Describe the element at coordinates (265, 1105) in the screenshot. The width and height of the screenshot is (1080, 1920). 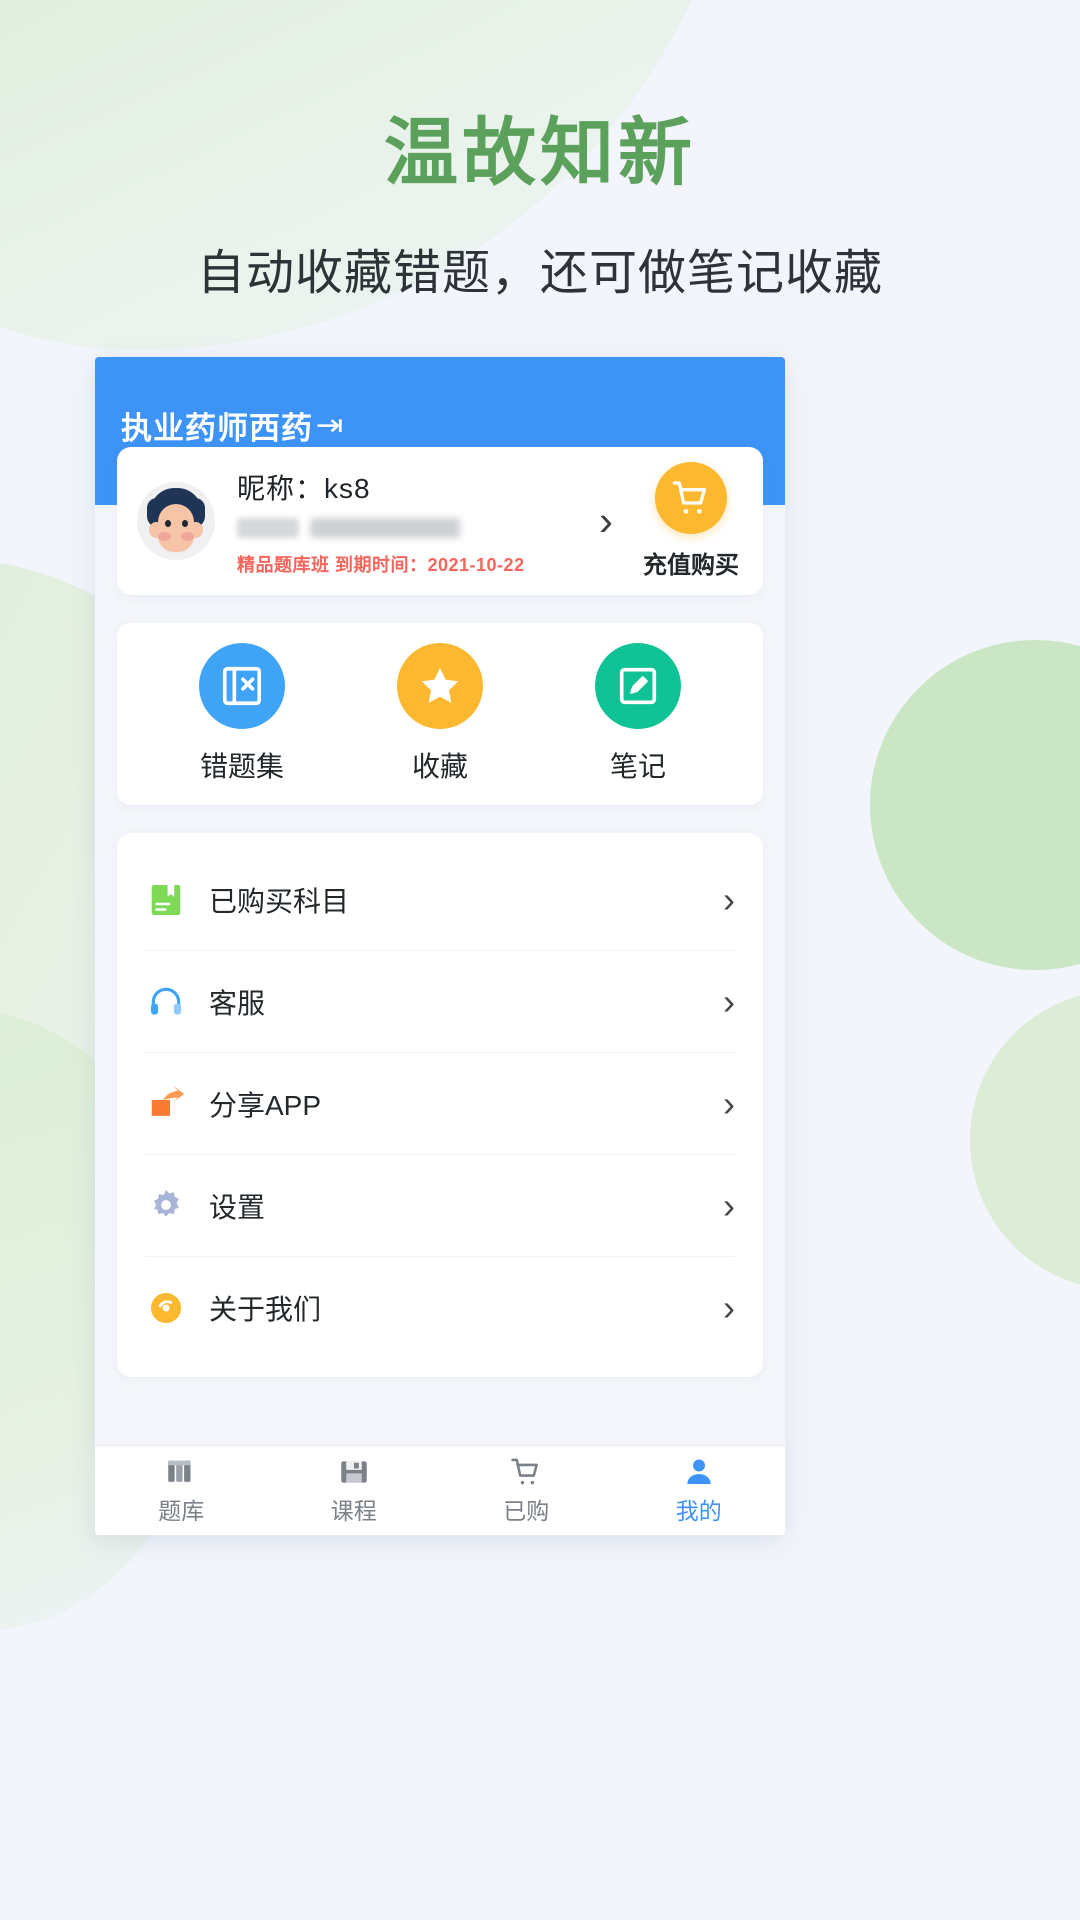
I see `menu-item-label: 分享APP` at that location.